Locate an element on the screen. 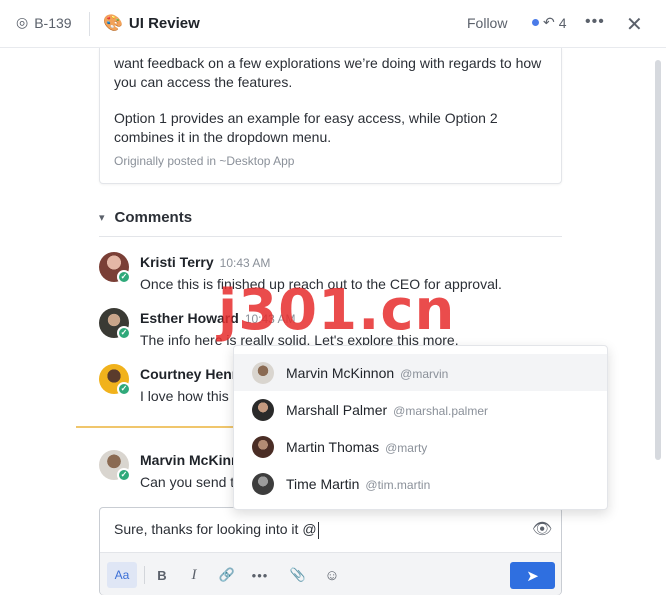 The image size is (666, 616). composer-toolbar: Aa B I 🔗 ••• 📎 ☺ ➤ is located at coordinates (330, 573).